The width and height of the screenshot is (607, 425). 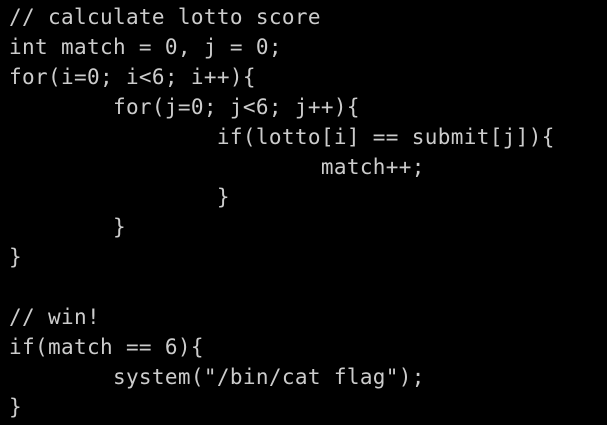 I want to click on code-line-match-increment: match++;, so click(x=217, y=167).